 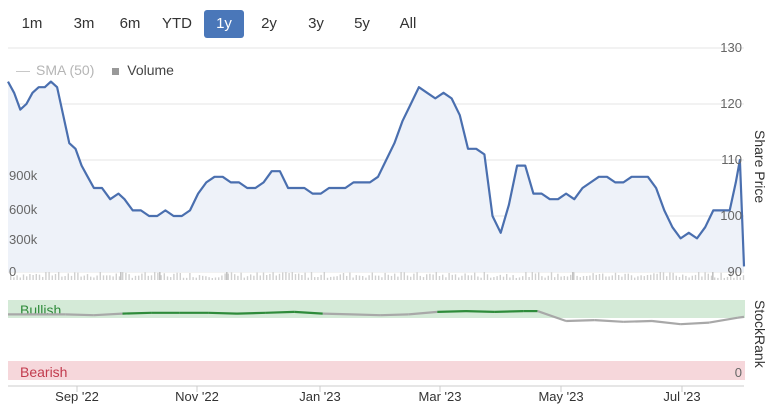 What do you see at coordinates (23, 239) in the screenshot?
I see `volume-tick-label: 300k` at bounding box center [23, 239].